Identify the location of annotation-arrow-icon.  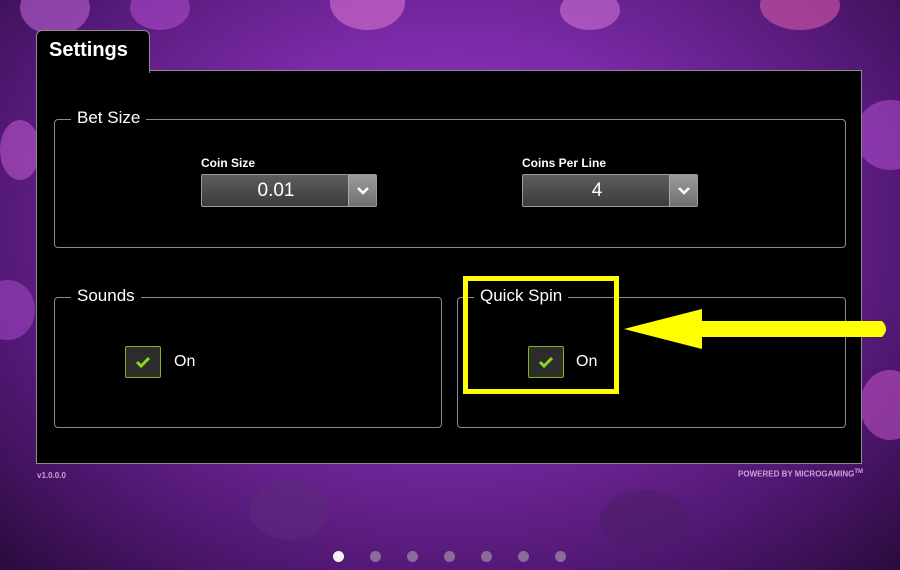
(755, 329).